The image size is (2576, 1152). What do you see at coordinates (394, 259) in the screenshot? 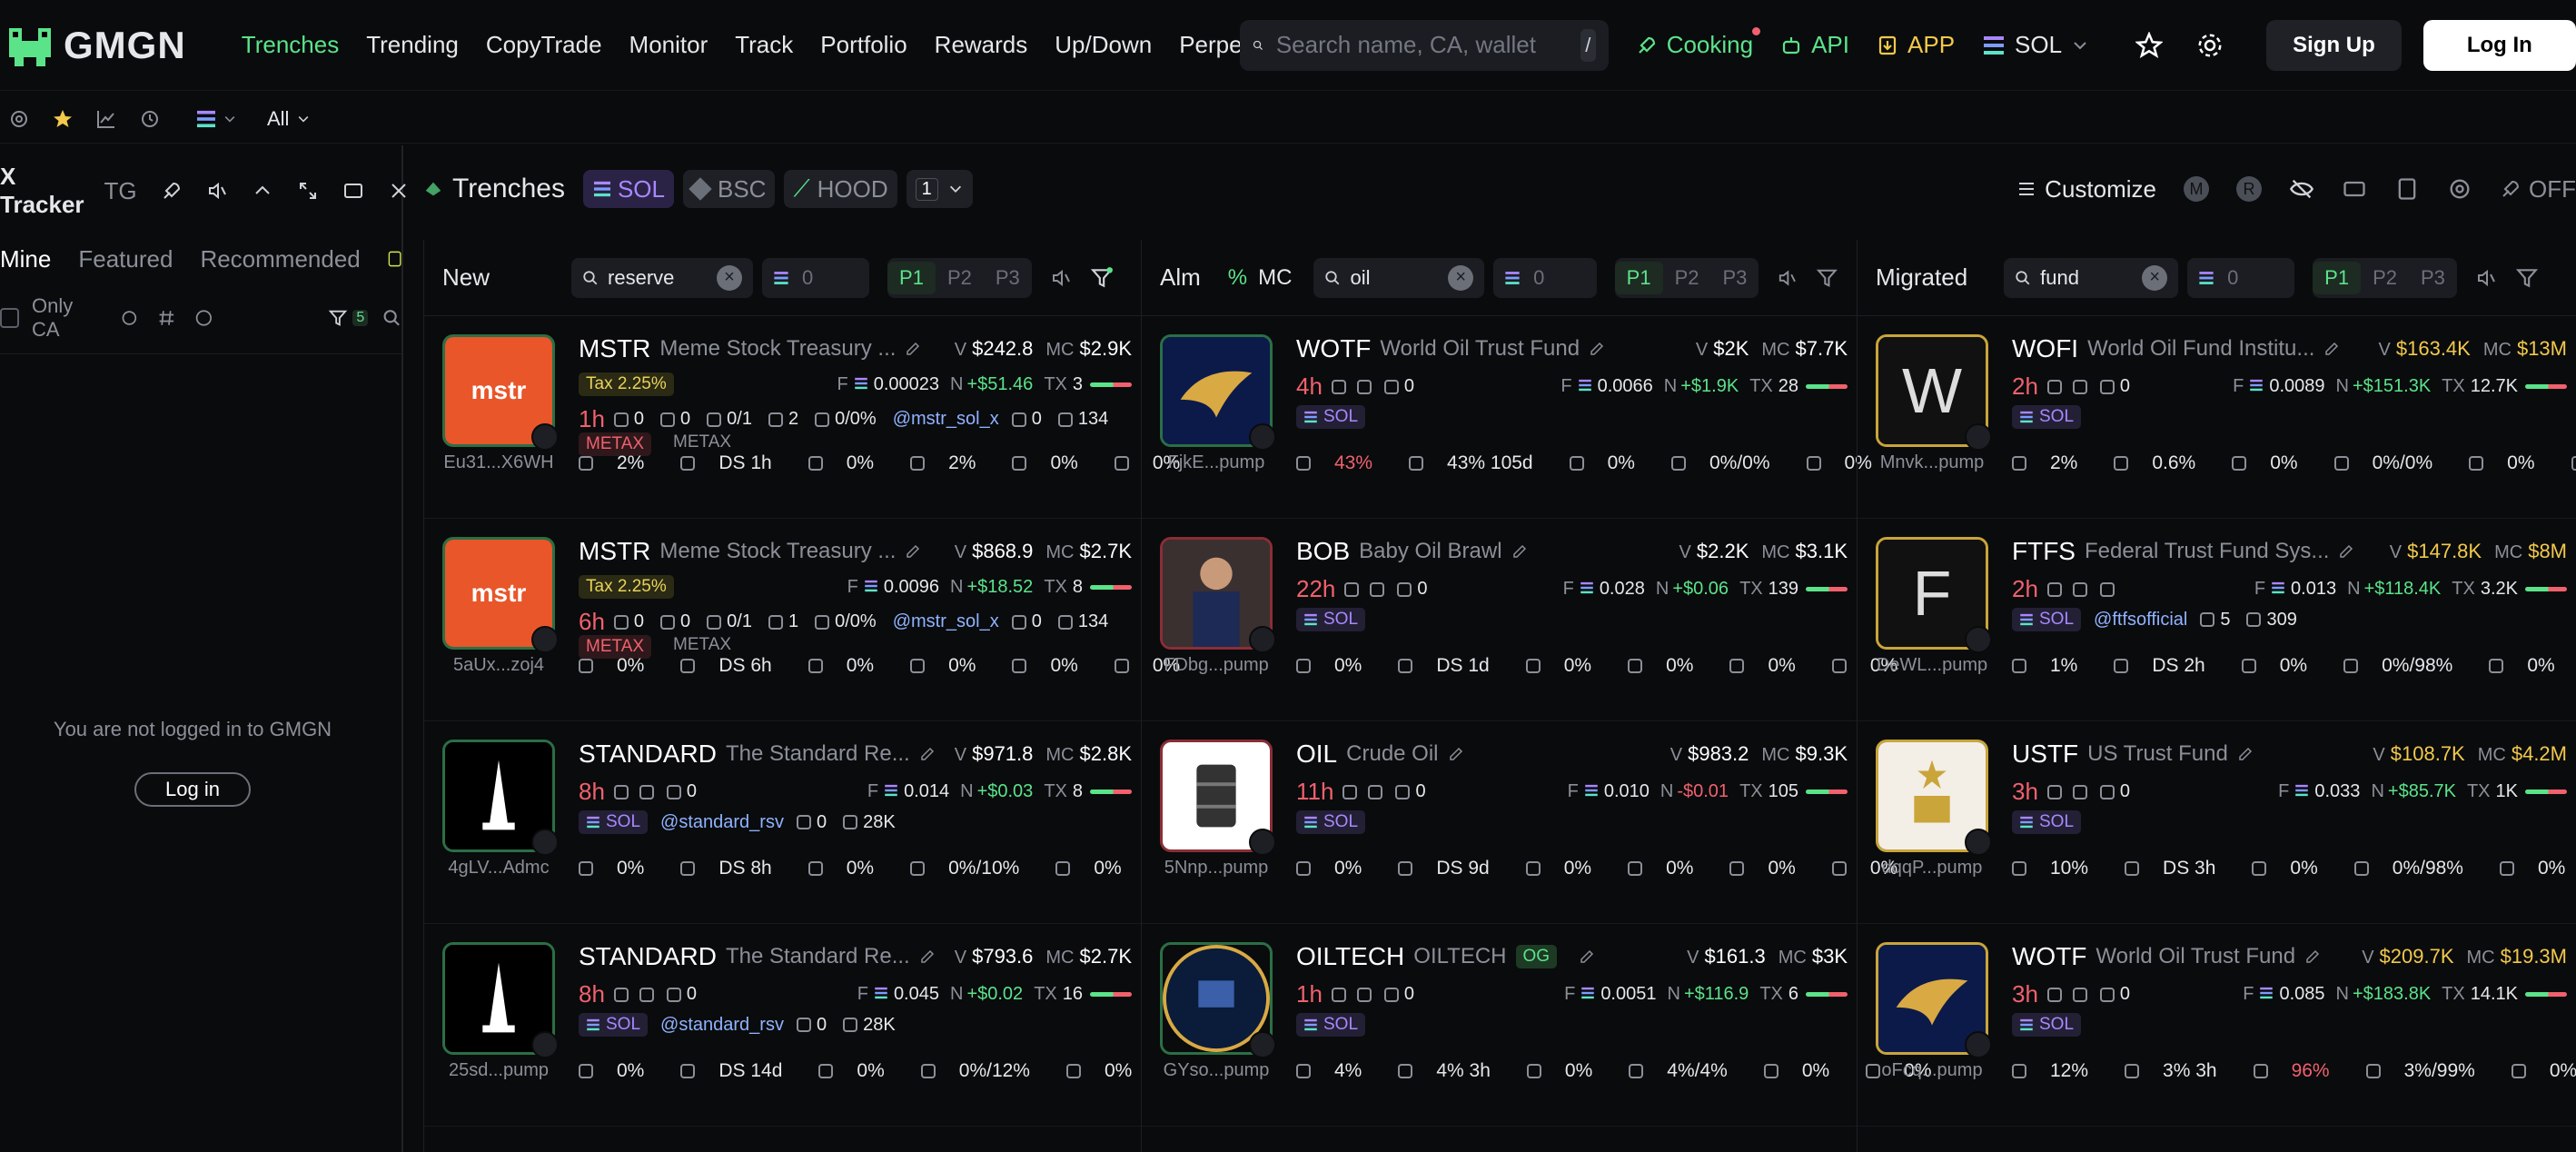
I see `bookmark-icon` at bounding box center [394, 259].